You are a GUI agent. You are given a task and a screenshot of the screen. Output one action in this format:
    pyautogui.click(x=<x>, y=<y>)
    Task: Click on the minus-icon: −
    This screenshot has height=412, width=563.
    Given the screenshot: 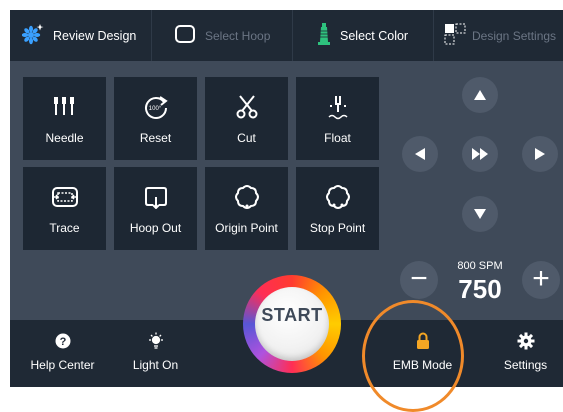 What is the action you would take?
    pyautogui.click(x=419, y=278)
    